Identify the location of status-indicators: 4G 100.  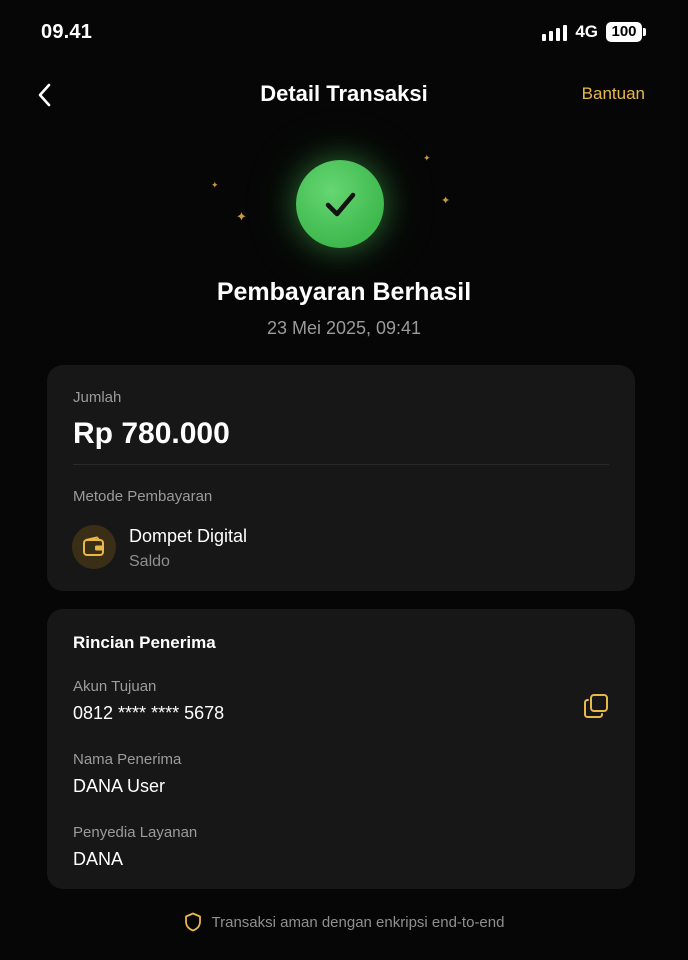
(594, 32).